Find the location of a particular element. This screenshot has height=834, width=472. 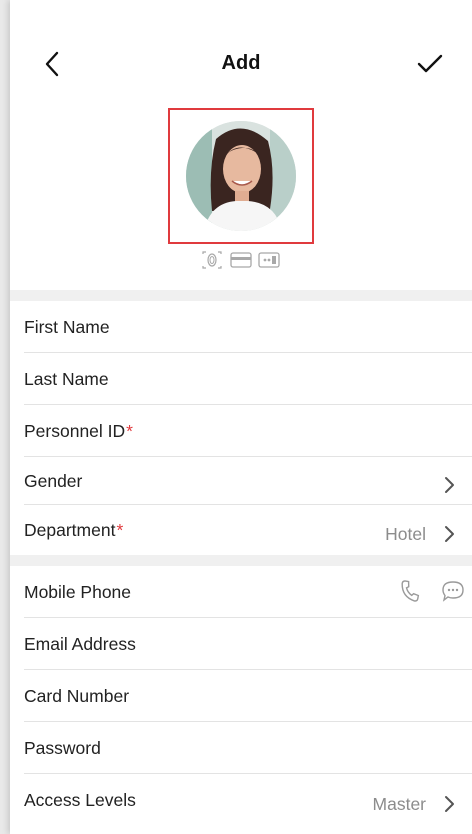

card-icon is located at coordinates (241, 260).